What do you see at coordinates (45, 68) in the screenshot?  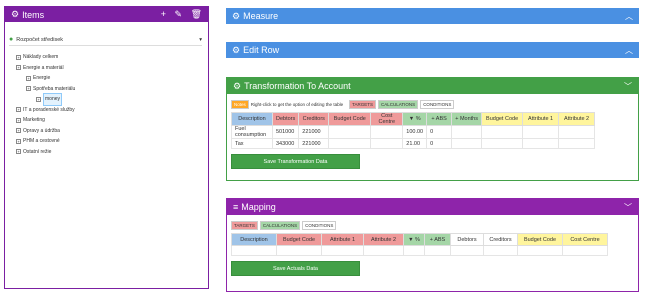 I see `tree-node: + Energie a materiál` at bounding box center [45, 68].